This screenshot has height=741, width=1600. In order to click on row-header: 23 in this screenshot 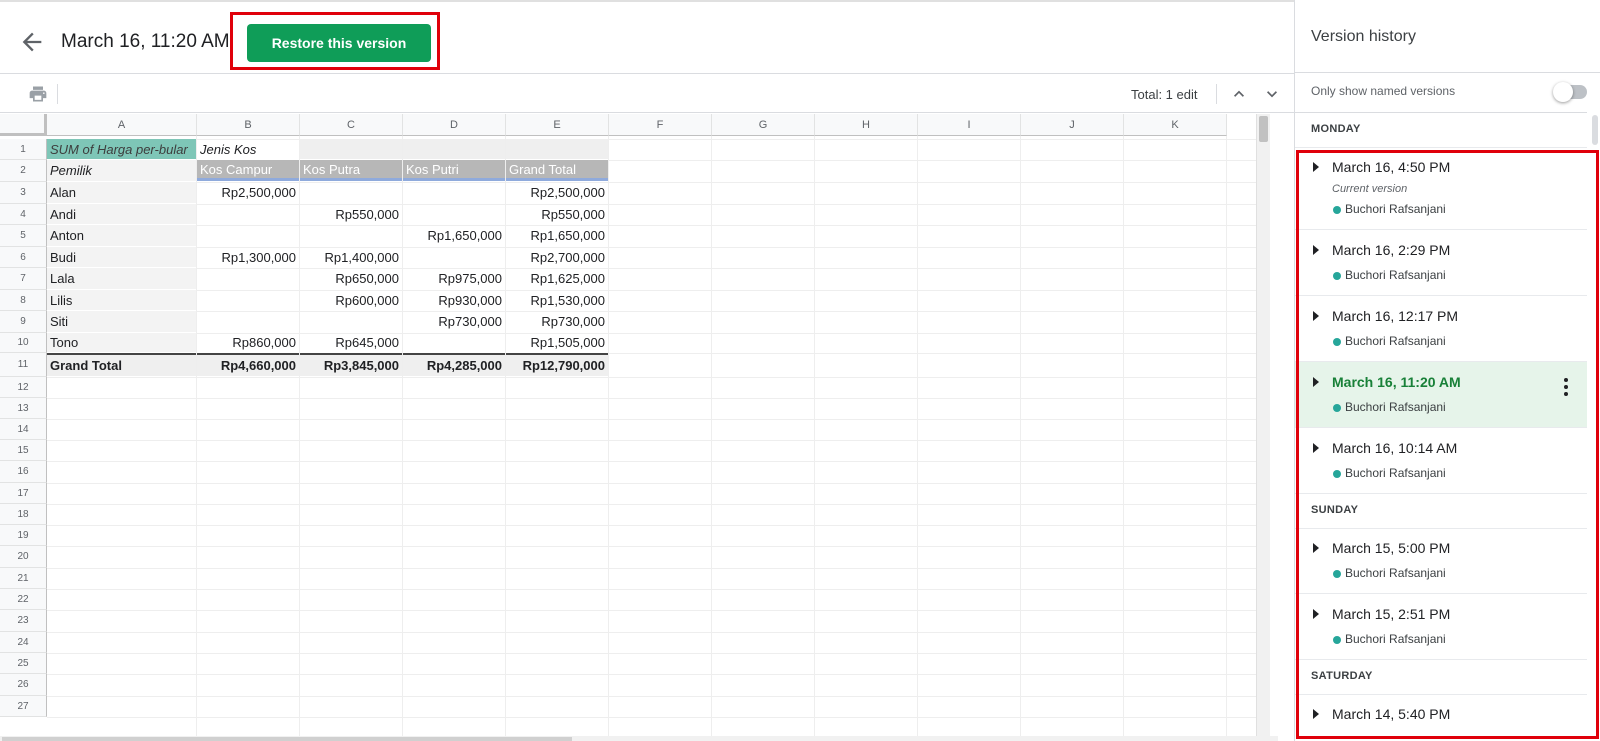, I will do `click(23, 621)`.